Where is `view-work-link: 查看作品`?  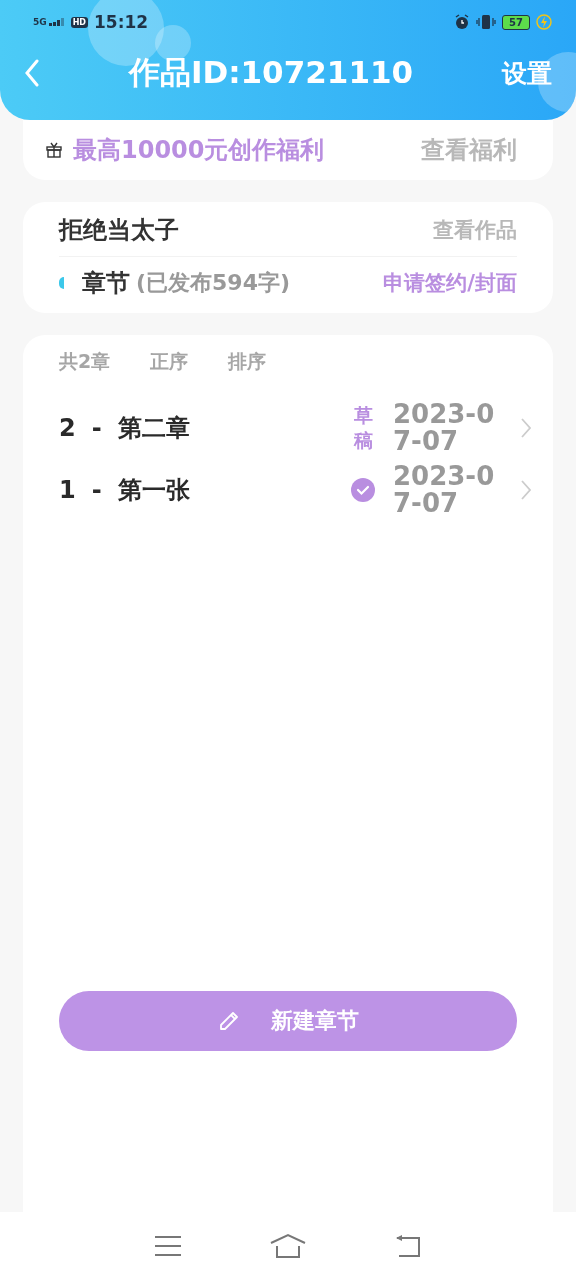
view-work-link: 查看作品 is located at coordinates (475, 230).